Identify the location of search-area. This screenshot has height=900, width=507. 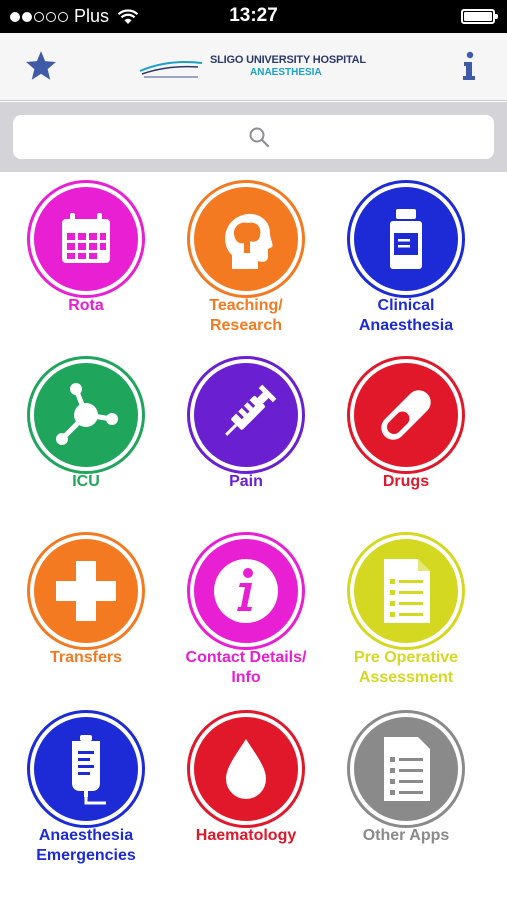
(253, 137).